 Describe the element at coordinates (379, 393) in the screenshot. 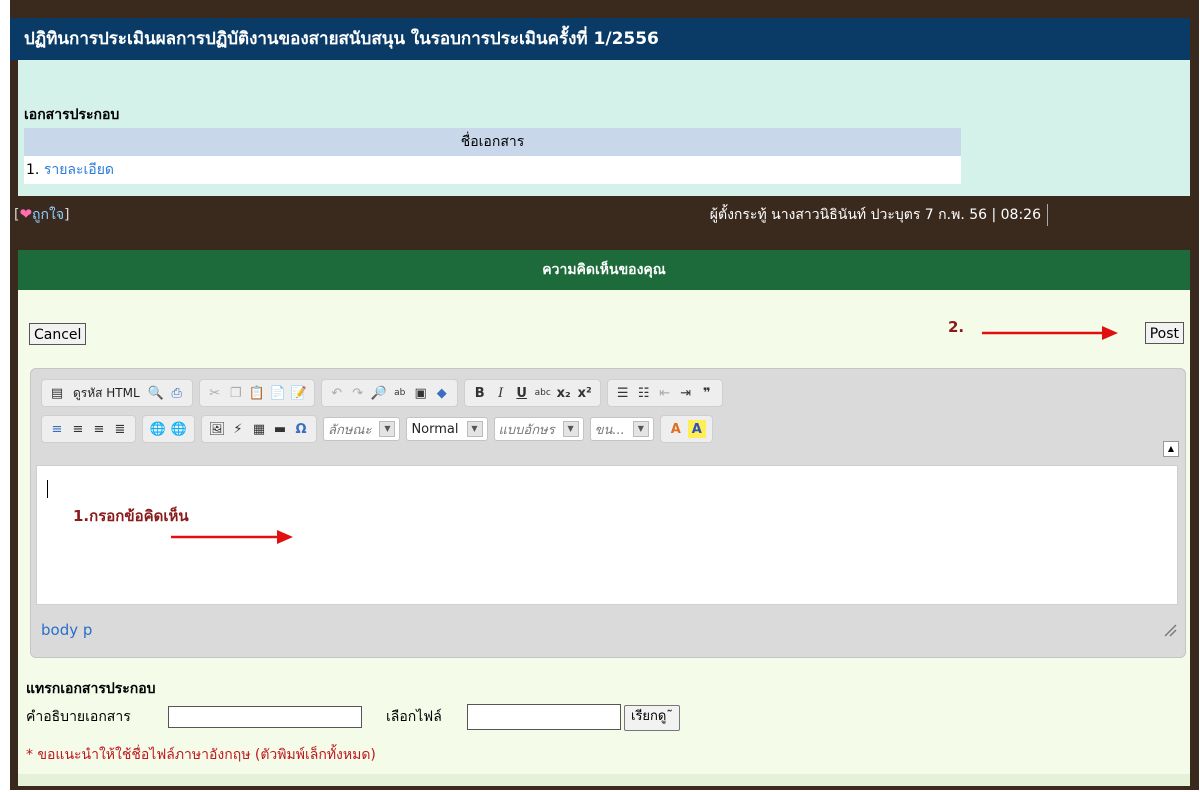

I see `find-icon: 🔎` at that location.